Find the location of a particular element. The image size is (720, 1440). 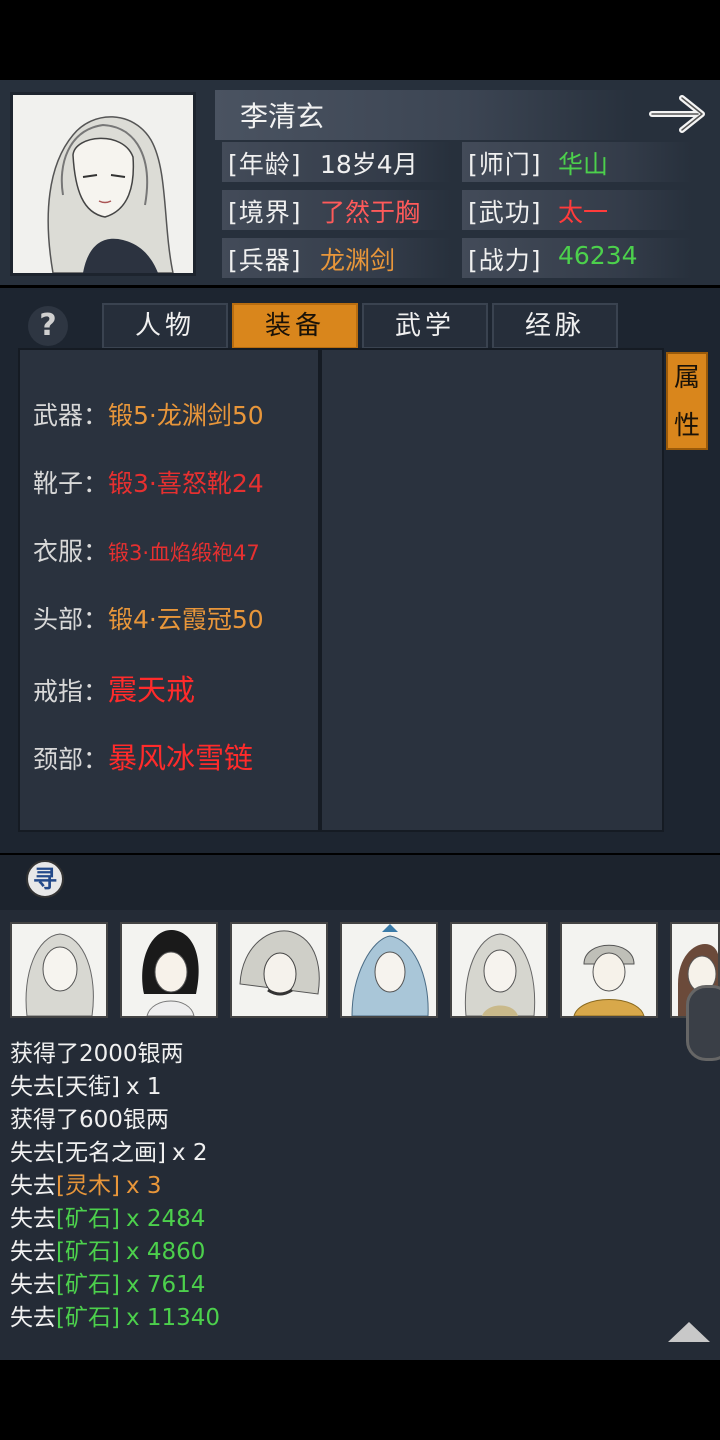

stat-value-age: 18岁4月 is located at coordinates (369, 164).